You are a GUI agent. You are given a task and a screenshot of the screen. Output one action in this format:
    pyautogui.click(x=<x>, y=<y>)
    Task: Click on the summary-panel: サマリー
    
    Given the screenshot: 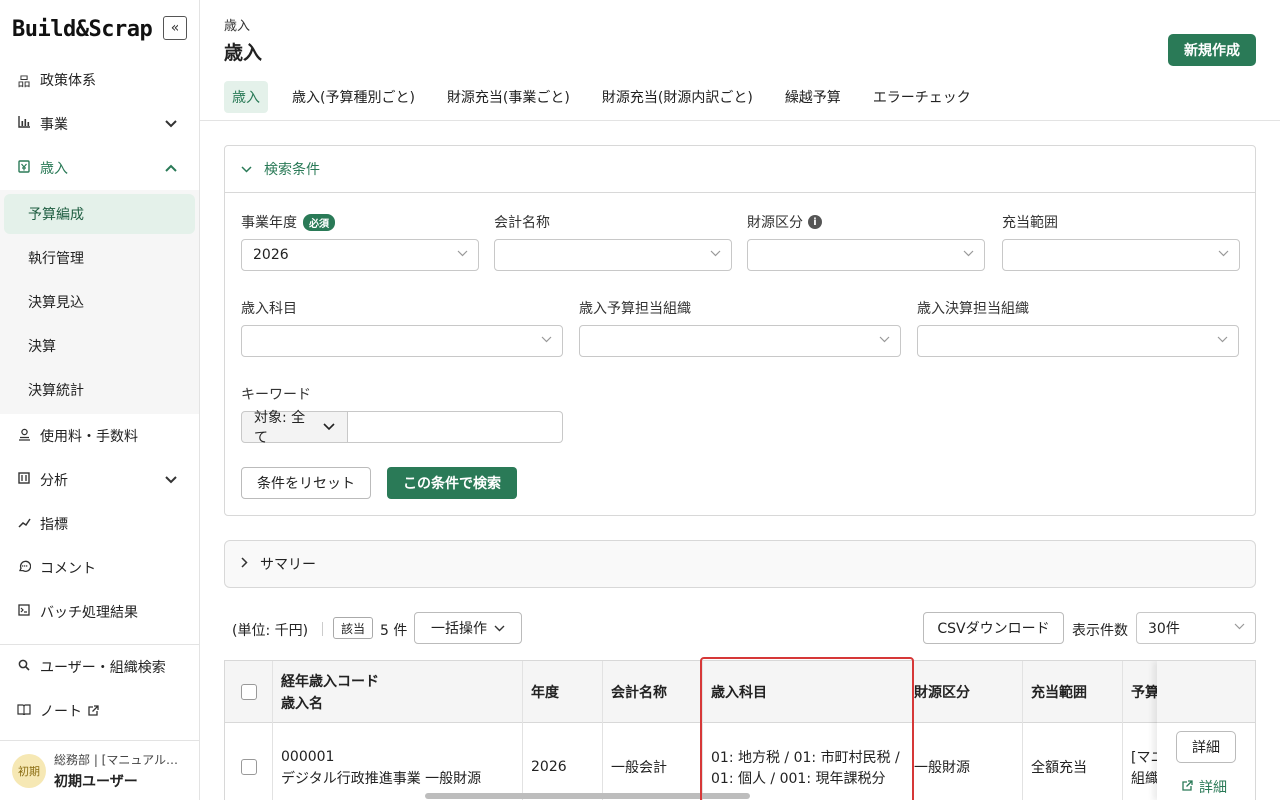 What is the action you would take?
    pyautogui.click(x=740, y=564)
    